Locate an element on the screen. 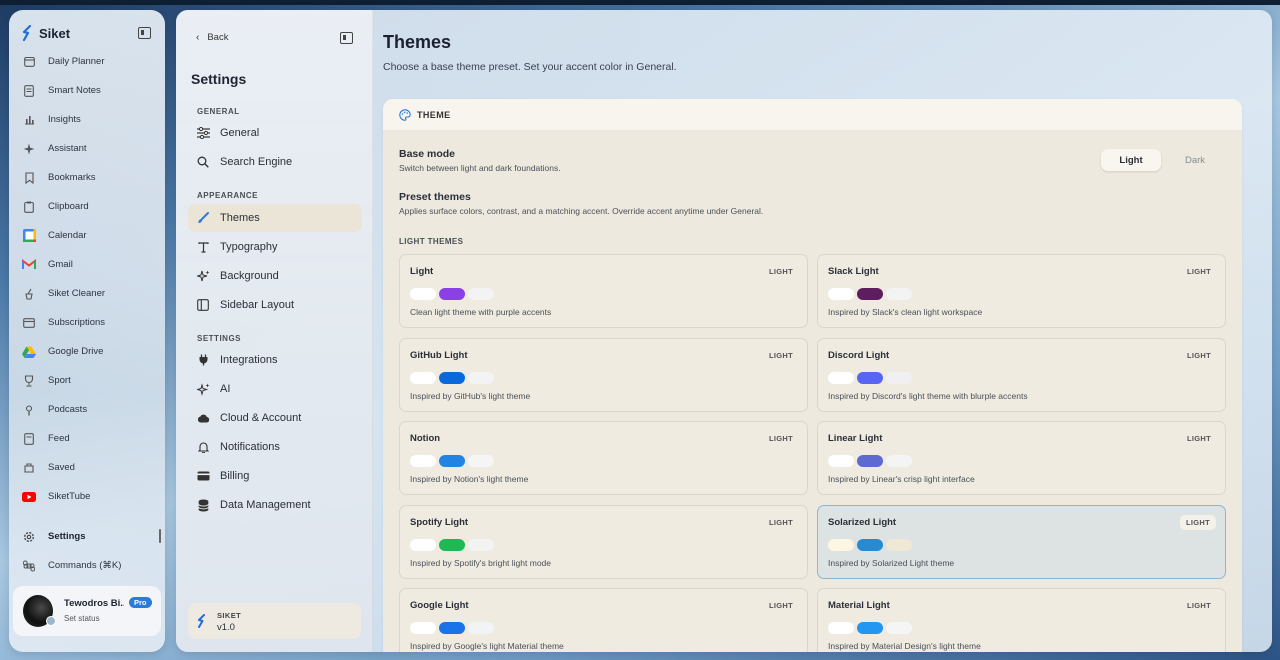 The height and width of the screenshot is (660, 1280). nav-item-background: Background is located at coordinates (275, 276).